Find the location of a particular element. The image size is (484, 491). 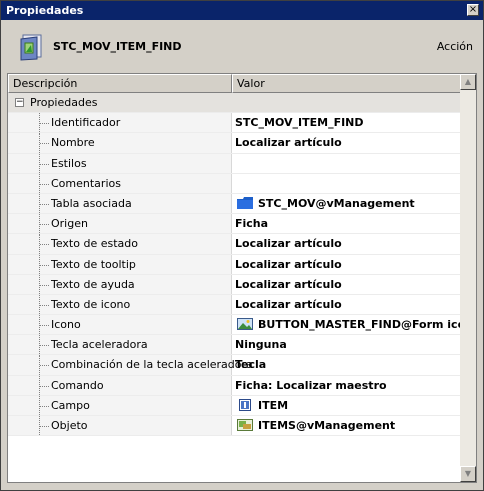

property-value-cell: STC_MOV@vManagement is located at coordinates (347, 203).